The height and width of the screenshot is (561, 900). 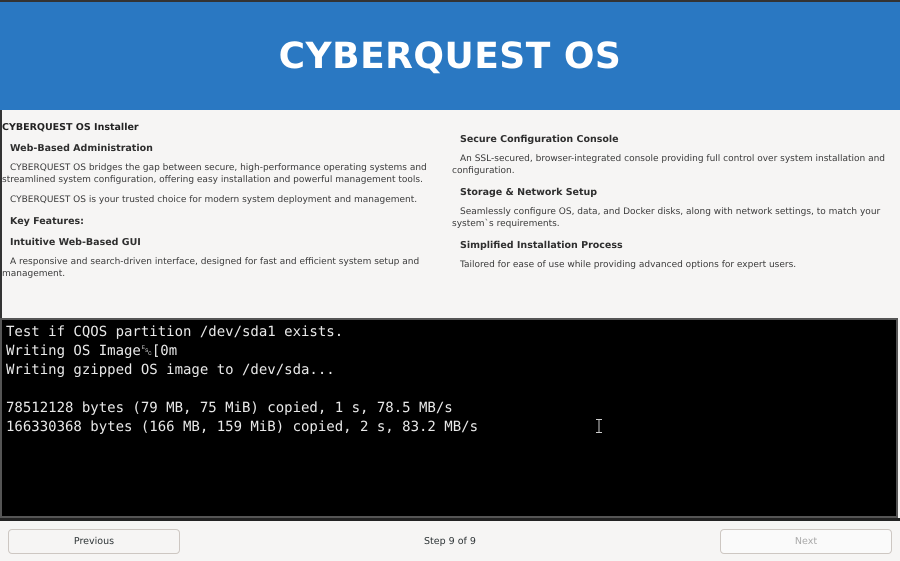 I want to click on description-text: Tailored for ease of use while providing advanced options for expert users., so click(x=628, y=265).